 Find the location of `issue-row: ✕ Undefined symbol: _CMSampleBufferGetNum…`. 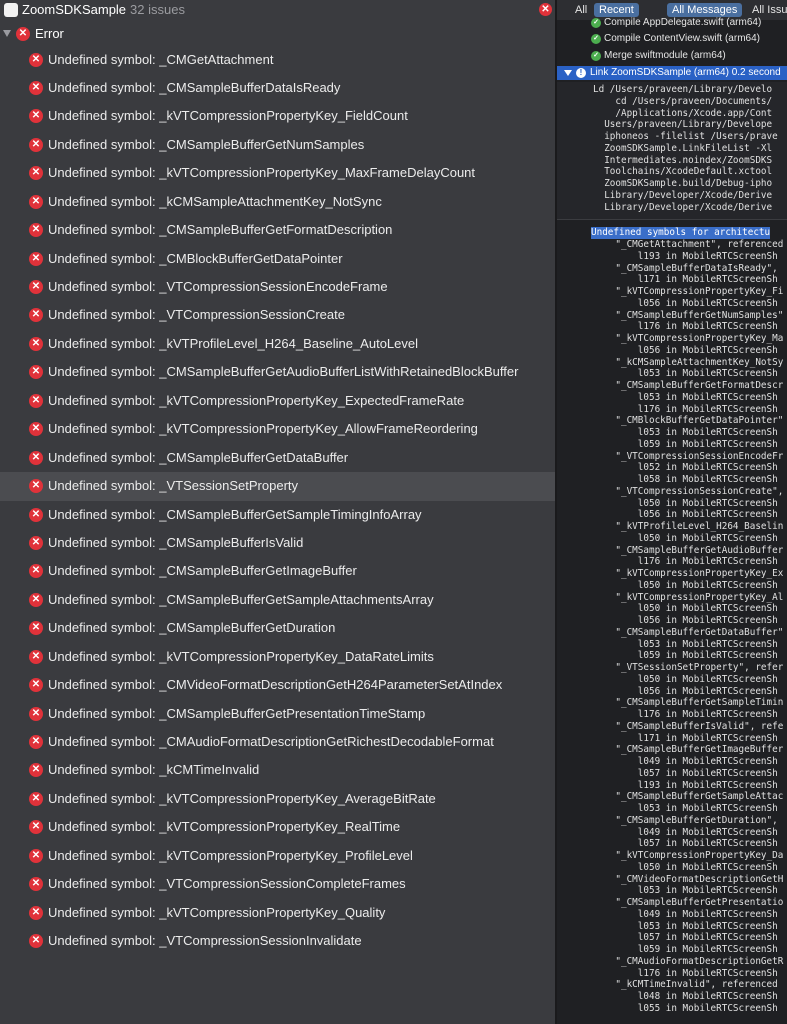

issue-row: ✕ Undefined symbol: _CMSampleBufferGetNum… is located at coordinates (277, 145).